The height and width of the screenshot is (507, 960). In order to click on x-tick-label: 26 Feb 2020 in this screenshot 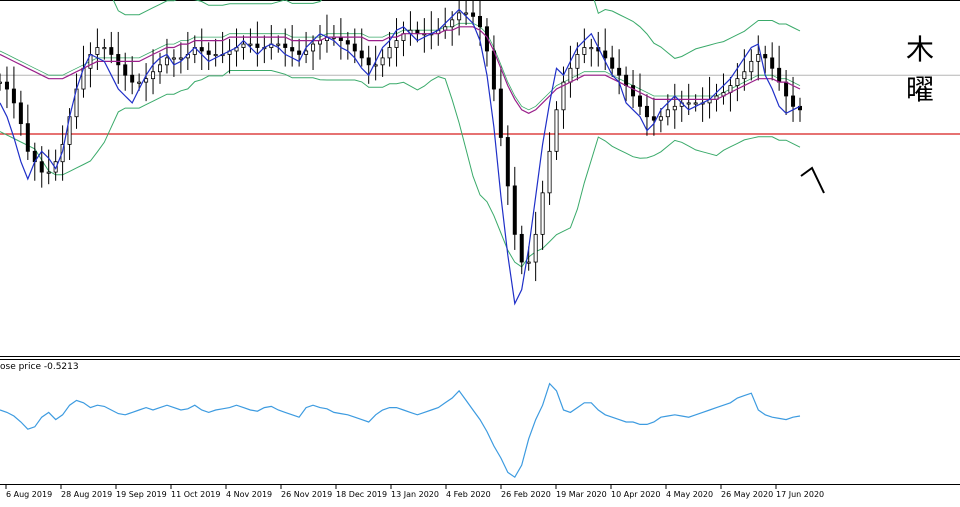, I will do `click(526, 494)`.